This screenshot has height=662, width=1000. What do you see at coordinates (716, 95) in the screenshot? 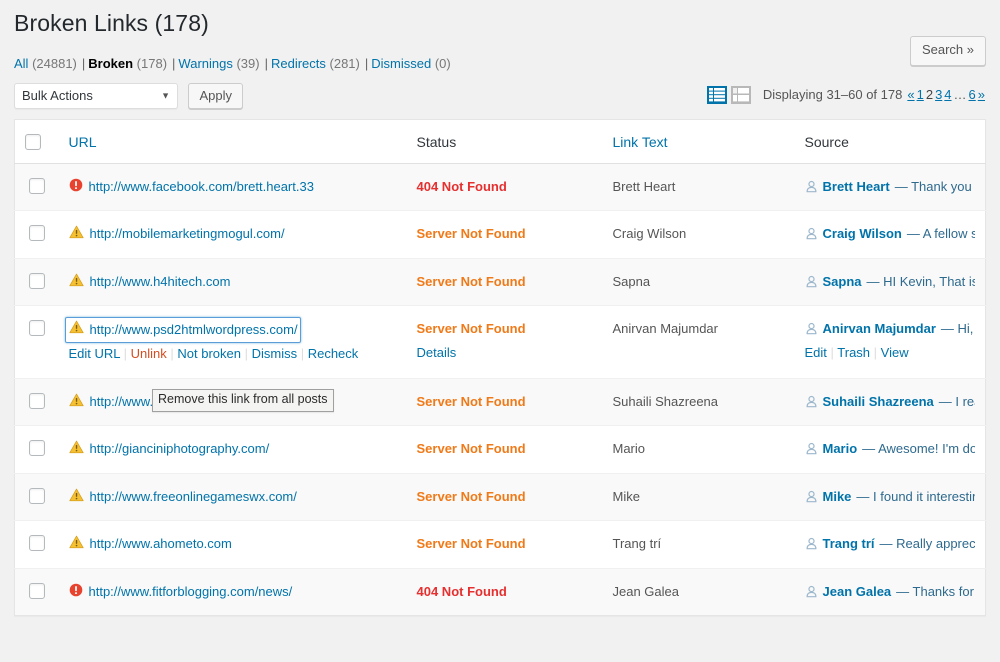
I see `list-view-icon` at bounding box center [716, 95].